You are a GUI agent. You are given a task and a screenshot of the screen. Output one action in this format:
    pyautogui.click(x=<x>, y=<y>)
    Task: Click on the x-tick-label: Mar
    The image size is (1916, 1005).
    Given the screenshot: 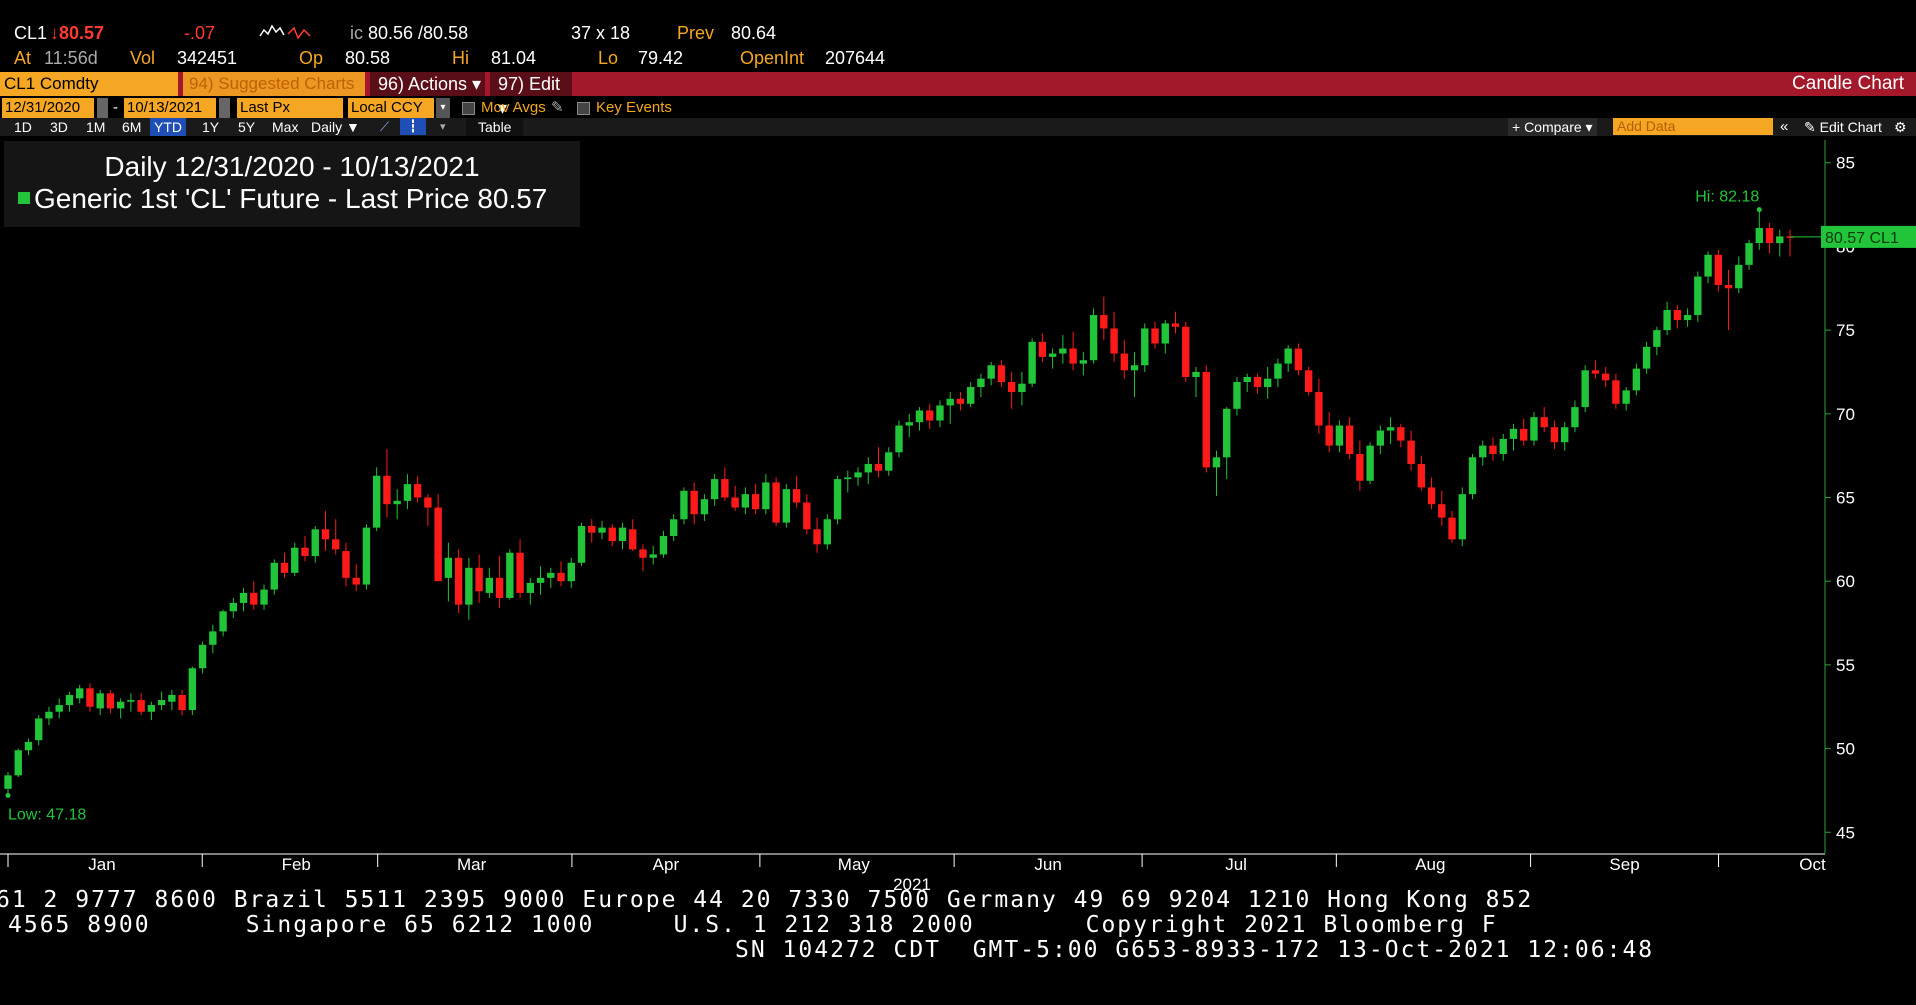 What is the action you would take?
    pyautogui.click(x=472, y=864)
    